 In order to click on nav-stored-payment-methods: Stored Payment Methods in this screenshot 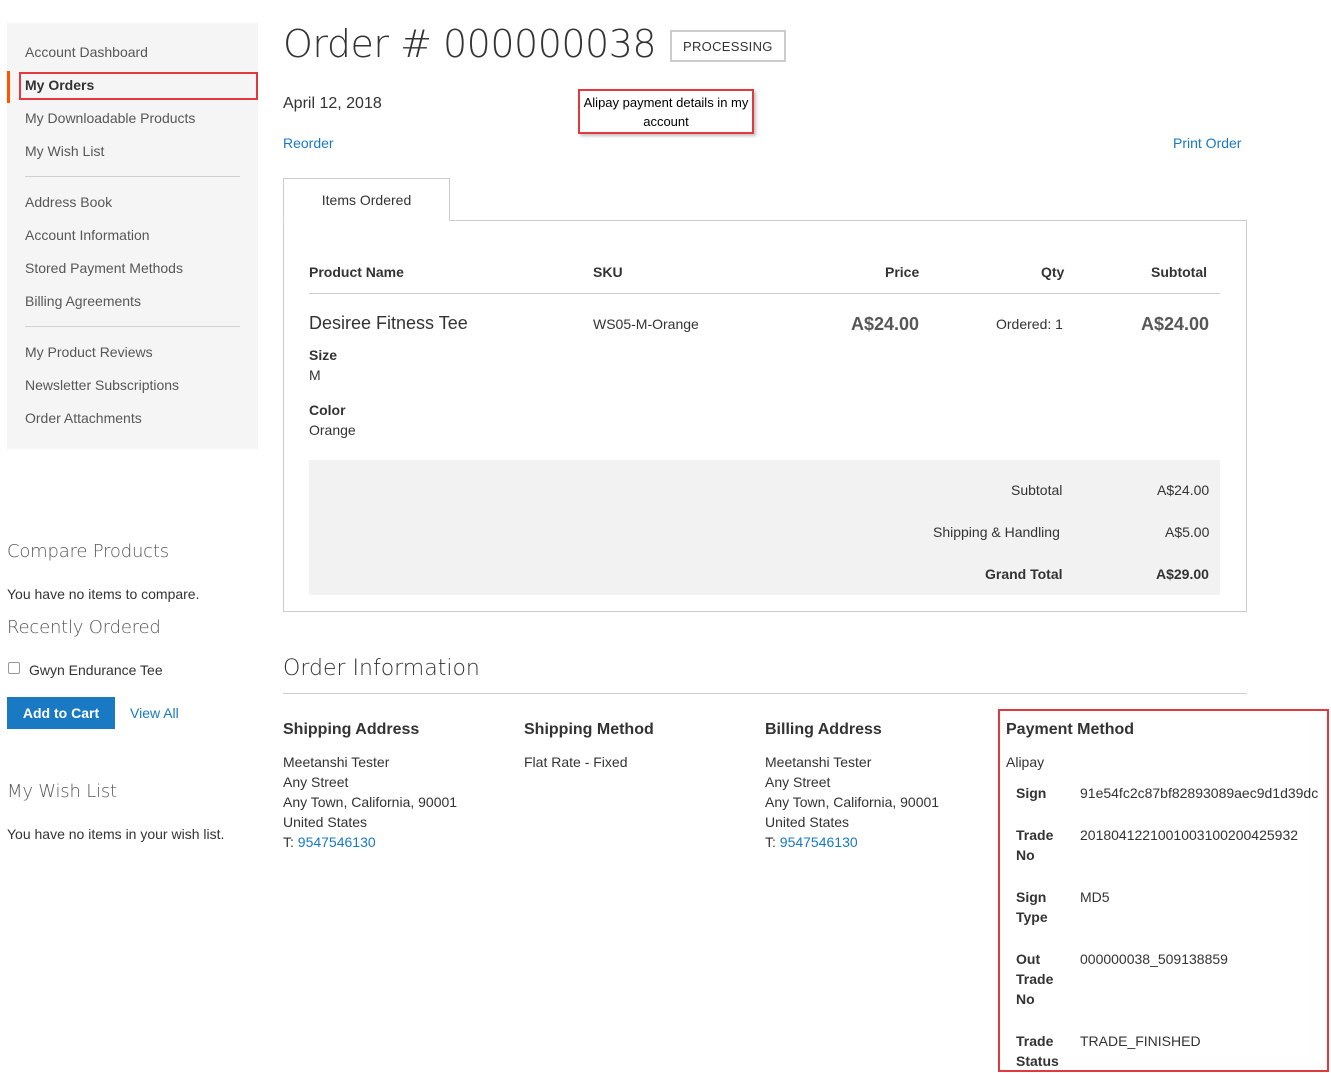, I will do `click(104, 268)`.